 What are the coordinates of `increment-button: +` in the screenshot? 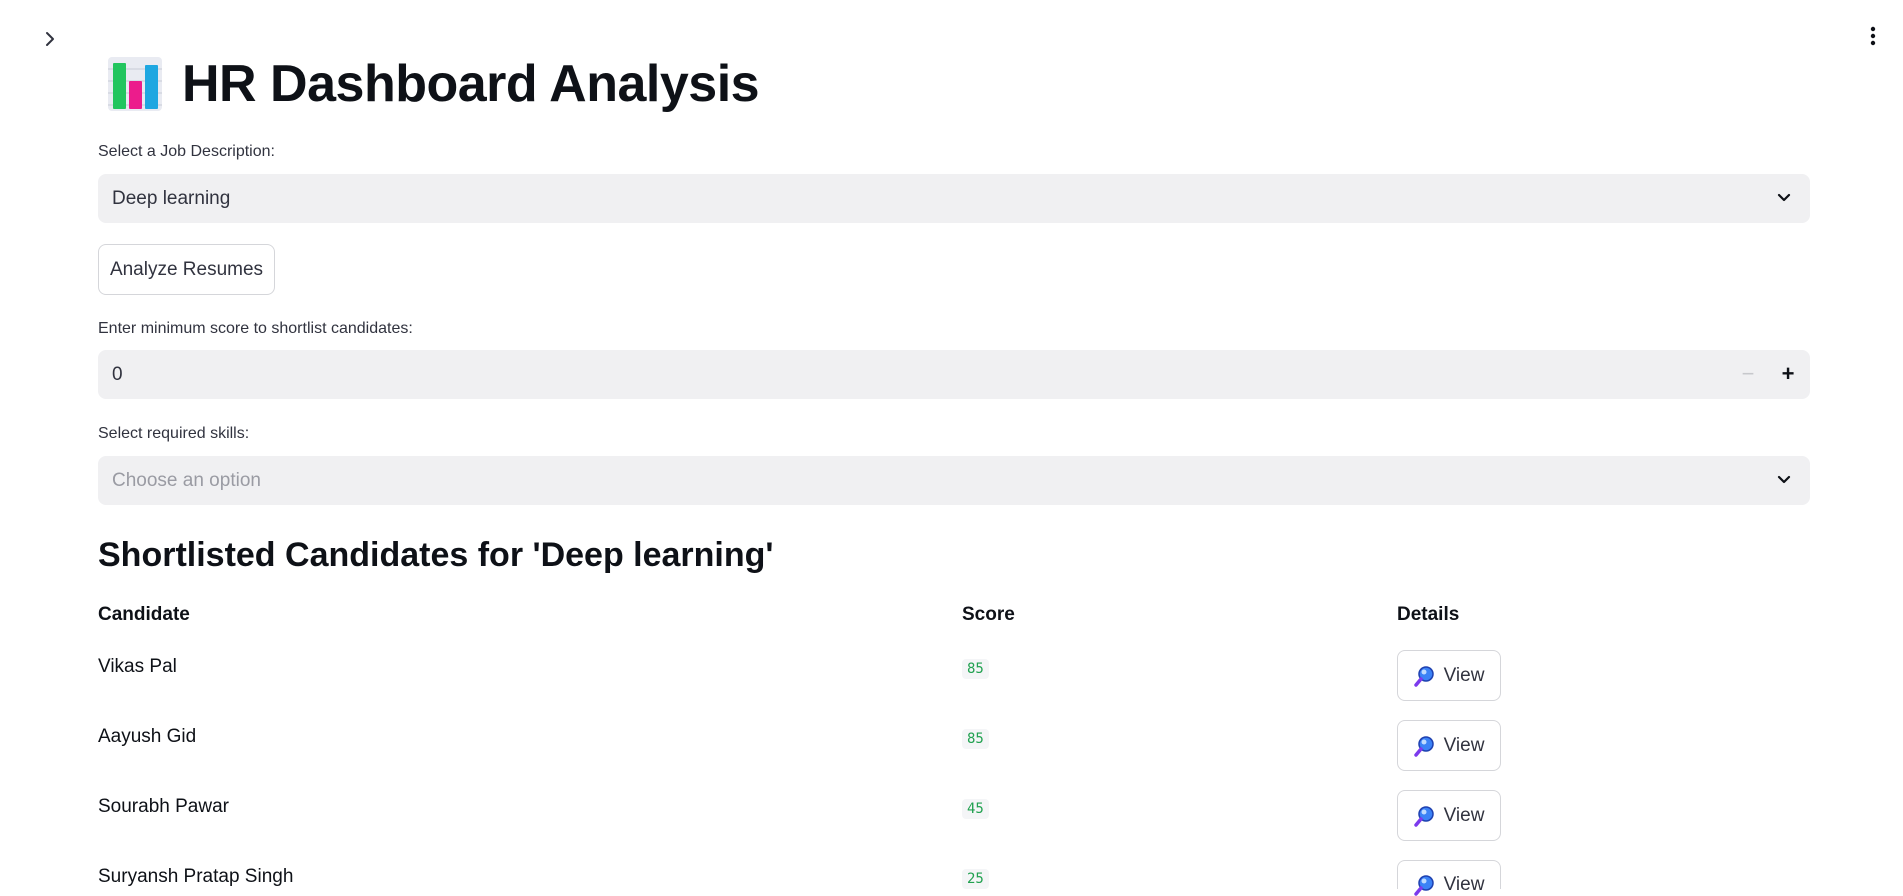 It's located at (1788, 373).